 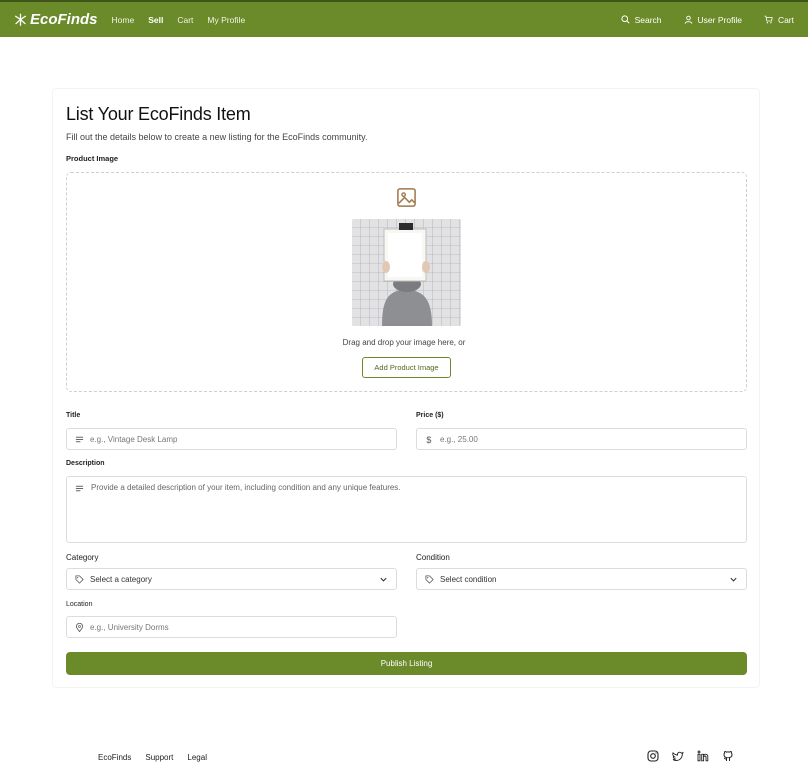 What do you see at coordinates (92, 158) in the screenshot?
I see `product-image-label: Product Image` at bounding box center [92, 158].